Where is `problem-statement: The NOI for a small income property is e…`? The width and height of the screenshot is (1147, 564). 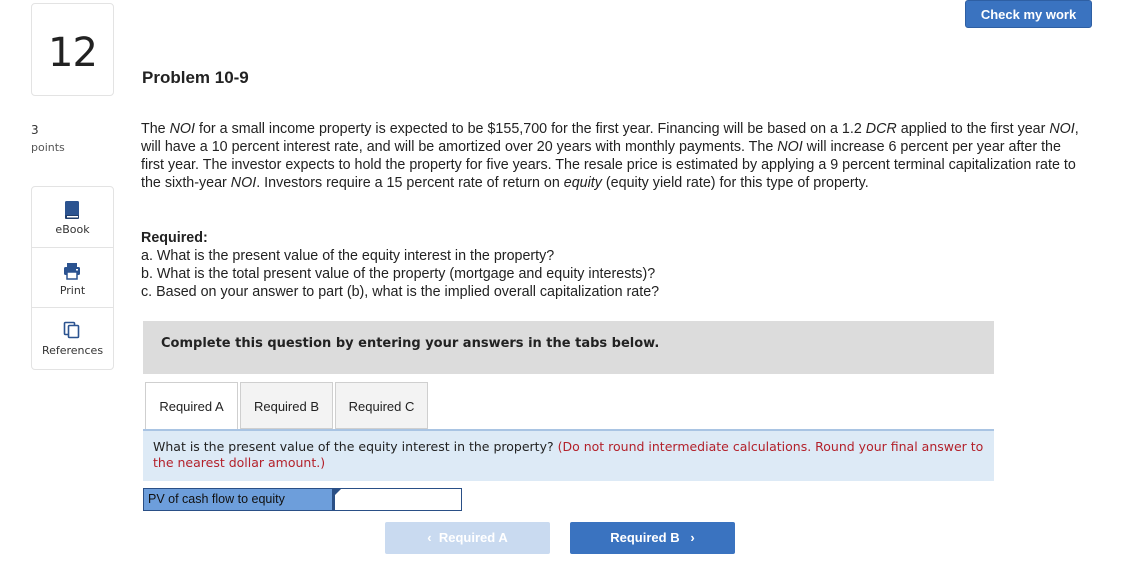
problem-statement: The NOI for a small income property is e… is located at coordinates (610, 156).